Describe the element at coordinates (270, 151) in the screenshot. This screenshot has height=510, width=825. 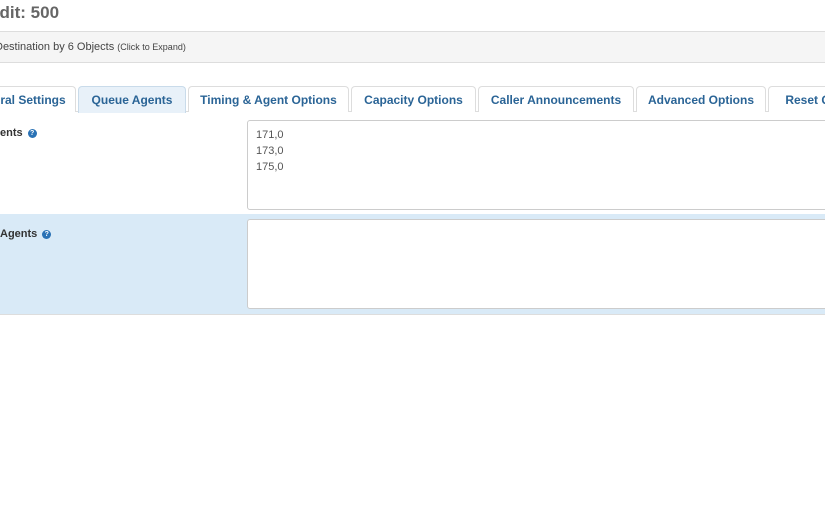
I see `agent-line: 173,0` at that location.